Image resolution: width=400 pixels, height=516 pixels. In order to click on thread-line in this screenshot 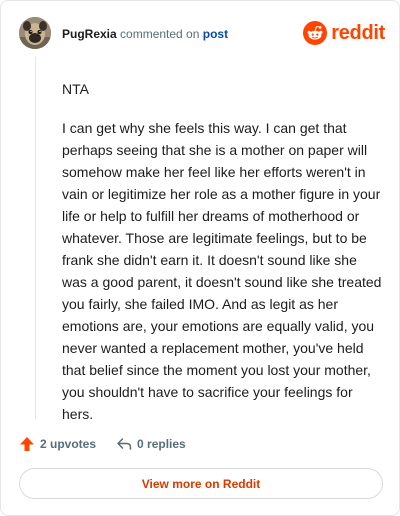, I will do `click(35, 238)`.